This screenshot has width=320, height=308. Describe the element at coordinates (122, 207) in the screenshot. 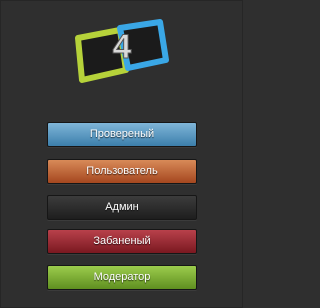

I see `role-admin-button: Админ` at that location.